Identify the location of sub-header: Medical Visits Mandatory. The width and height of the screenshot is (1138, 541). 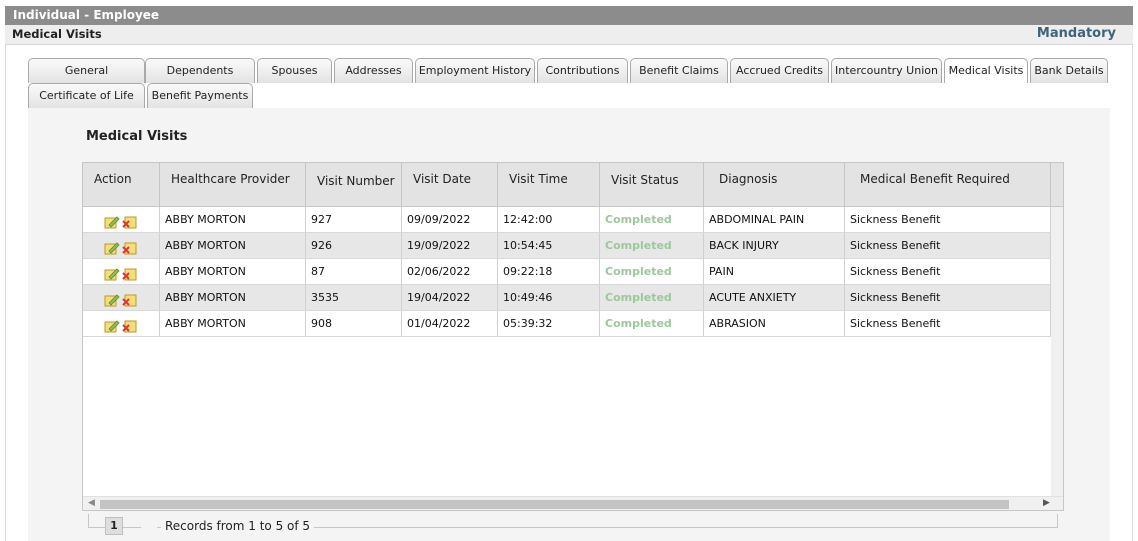
(569, 35).